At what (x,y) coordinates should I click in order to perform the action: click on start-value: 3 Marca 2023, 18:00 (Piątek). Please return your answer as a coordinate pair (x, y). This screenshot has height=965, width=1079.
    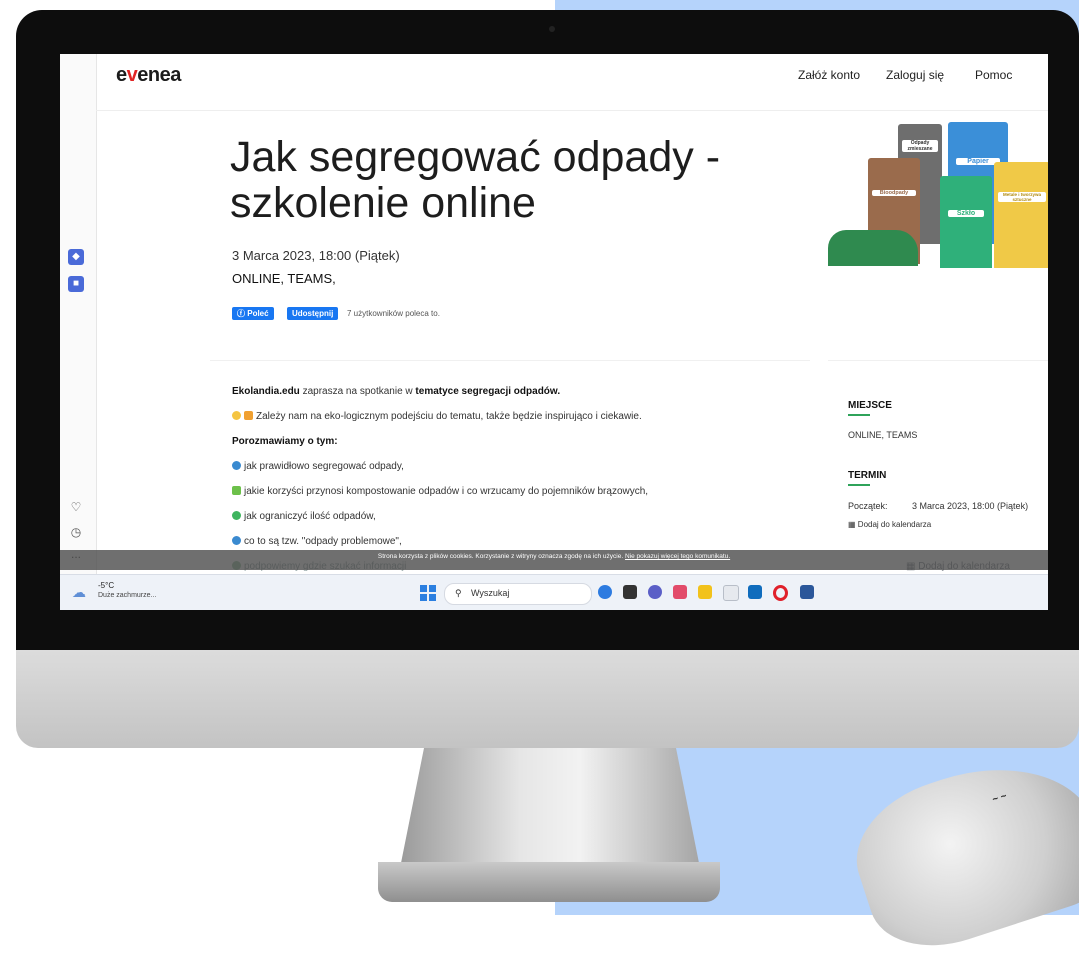
    Looking at the image, I should click on (970, 506).